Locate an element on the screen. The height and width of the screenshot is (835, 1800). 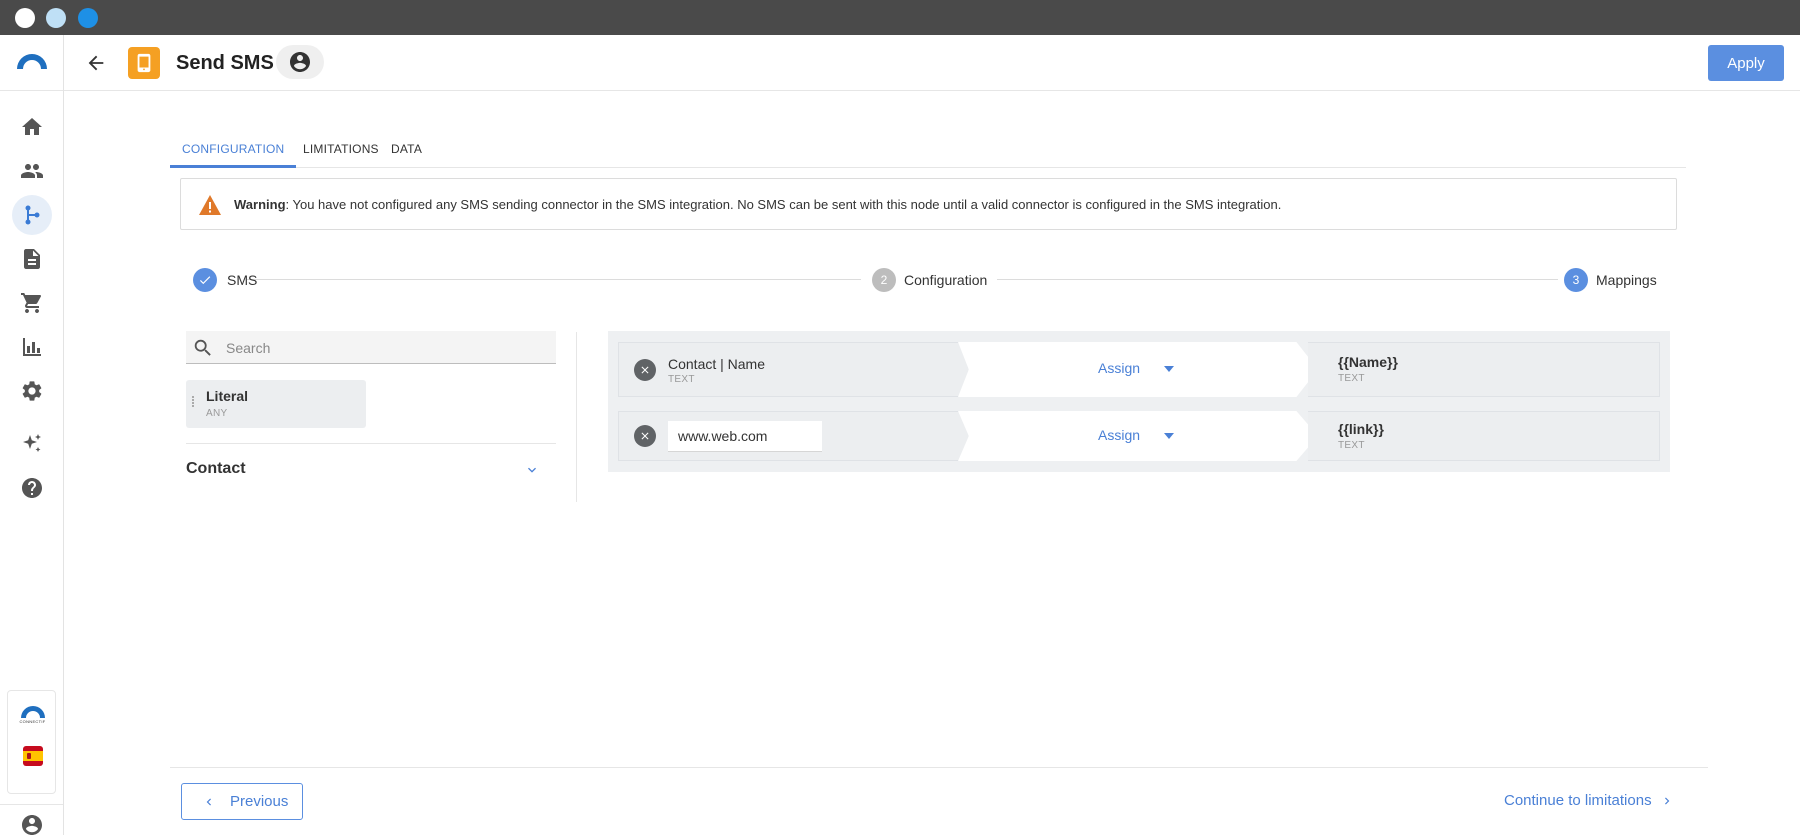
help-icon is located at coordinates (32, 488).